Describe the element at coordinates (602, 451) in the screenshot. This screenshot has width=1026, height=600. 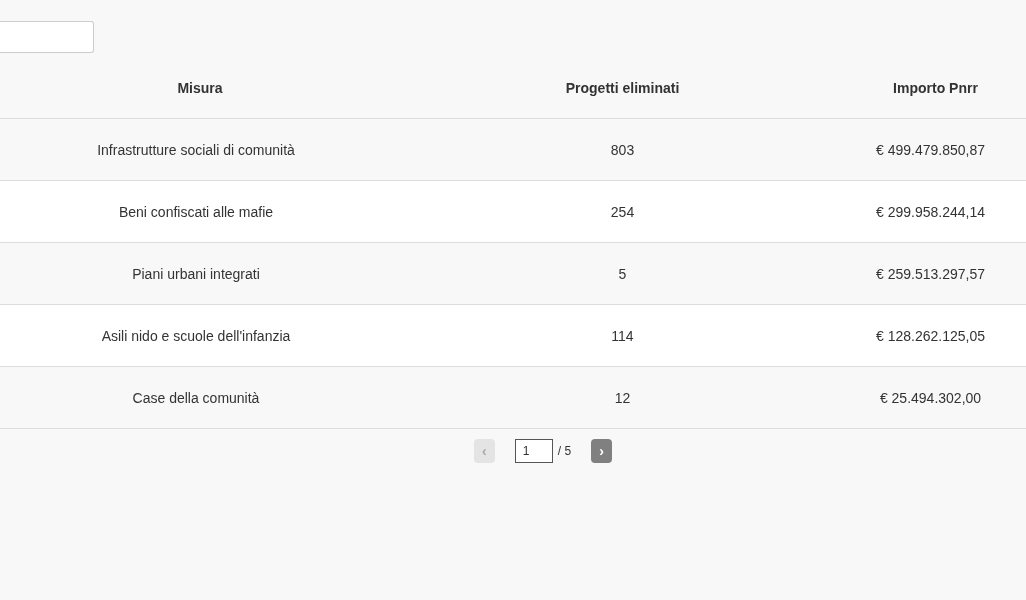
I see `next-page-button: ›` at that location.